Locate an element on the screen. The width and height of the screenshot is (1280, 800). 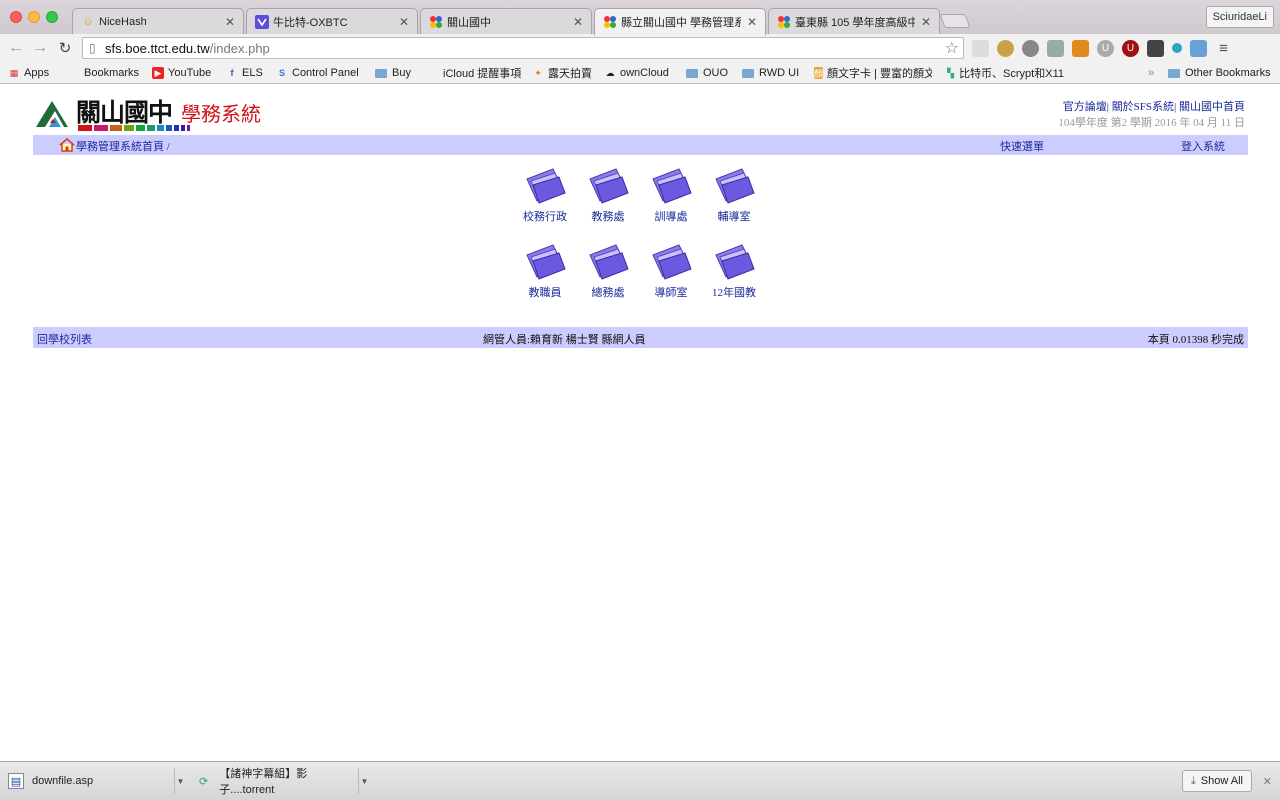
module-12-year-education: 12年國教 is located at coordinates (734, 270).